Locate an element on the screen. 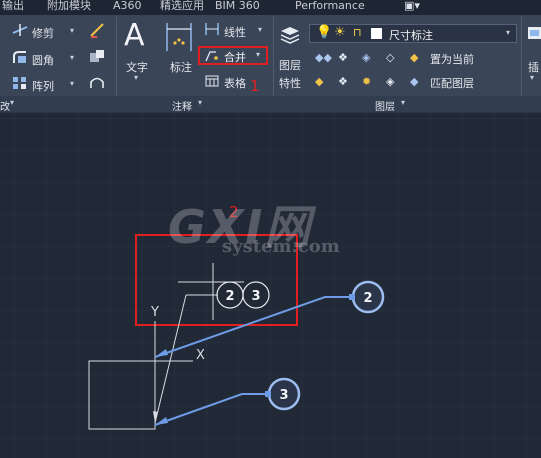 The image size is (541, 458). camera-icon: ▣▾ is located at coordinates (412, 6).